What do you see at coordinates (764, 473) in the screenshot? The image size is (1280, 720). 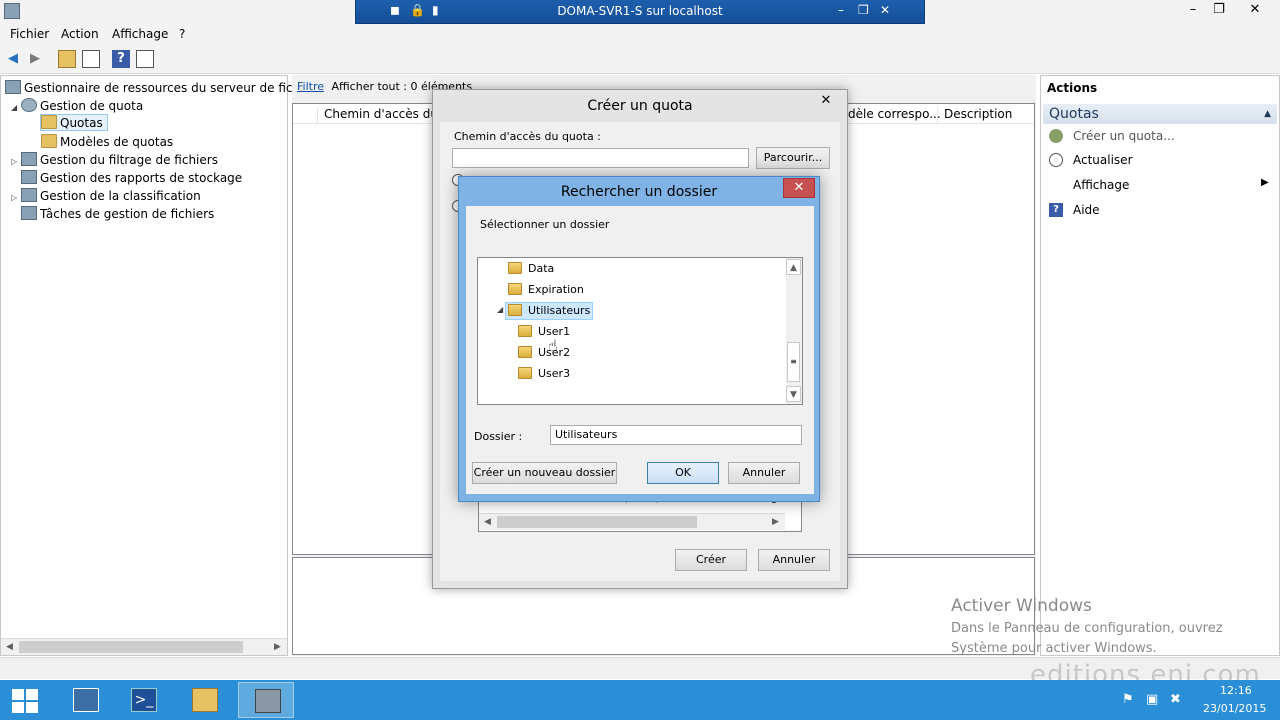 I see `folder-cancel-button: Annuler` at bounding box center [764, 473].